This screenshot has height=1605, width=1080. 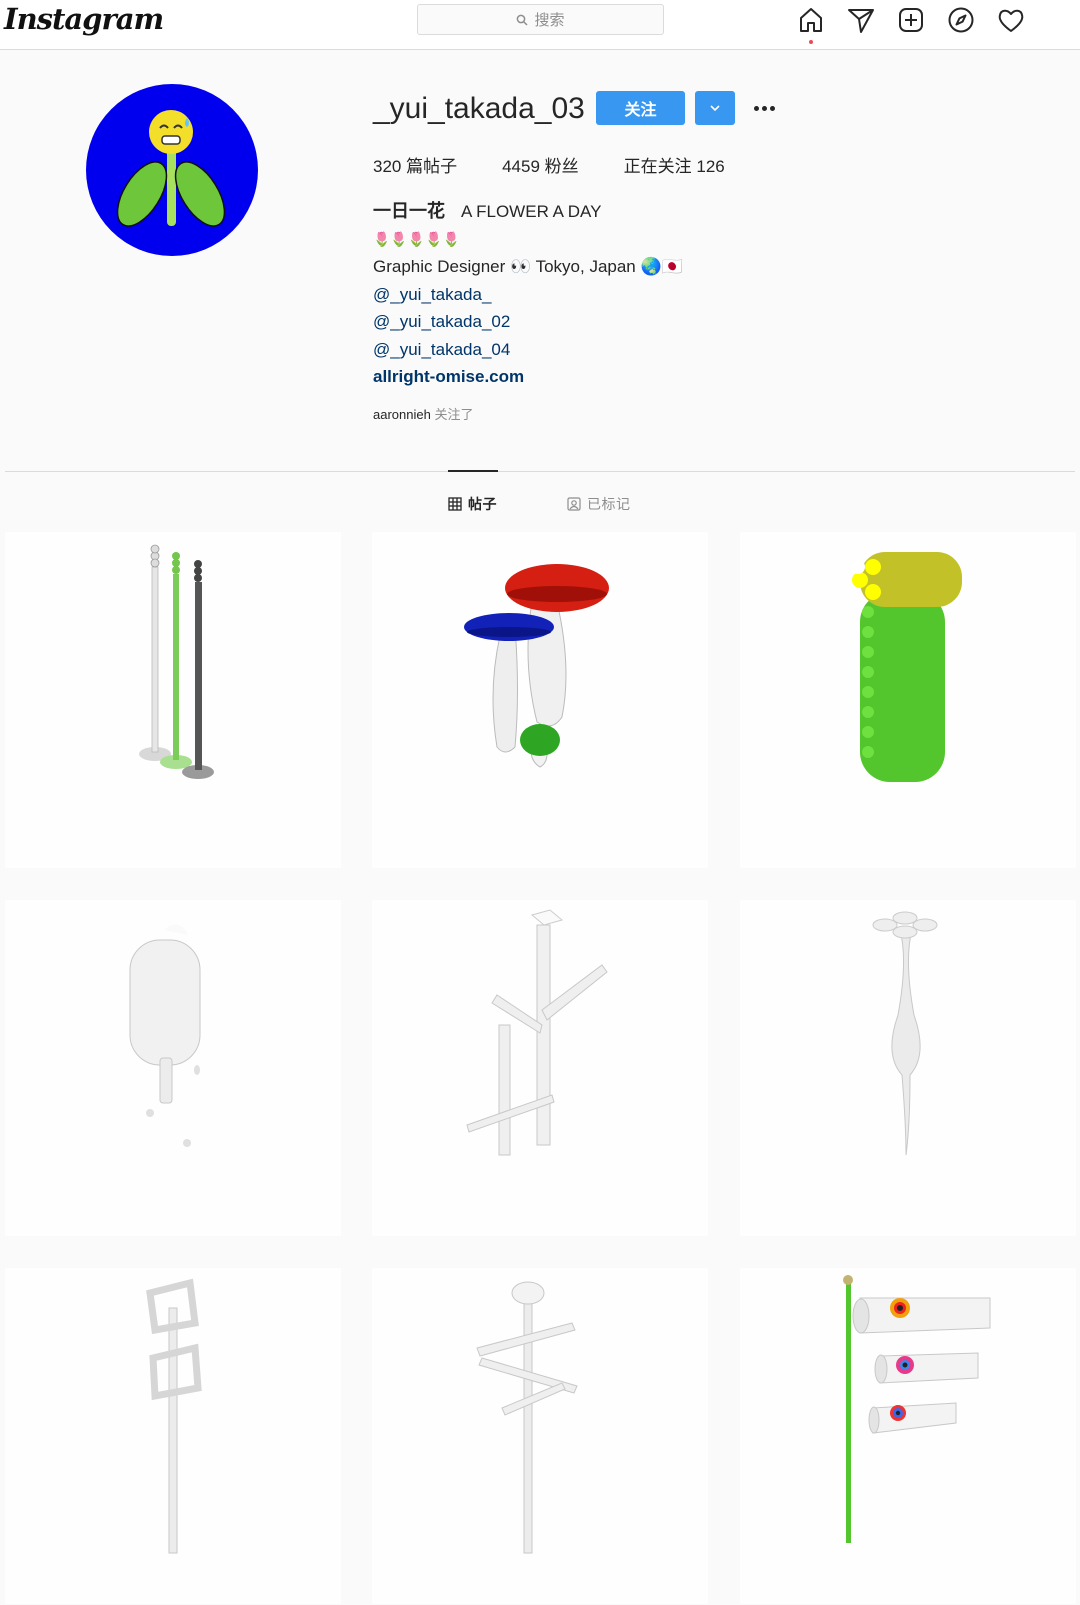 I want to click on direct-icon, so click(x=861, y=20).